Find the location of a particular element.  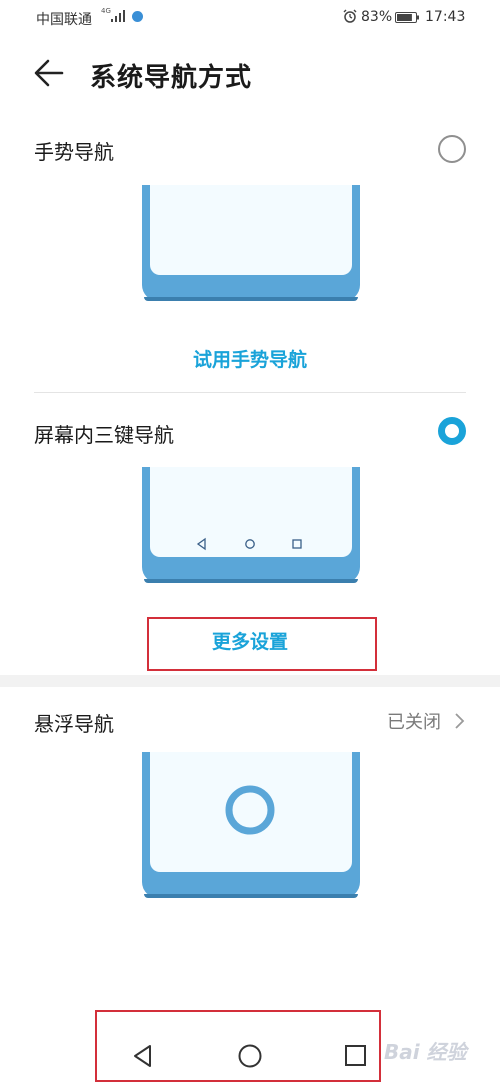

square-recents-icon is located at coordinates (355, 1055).